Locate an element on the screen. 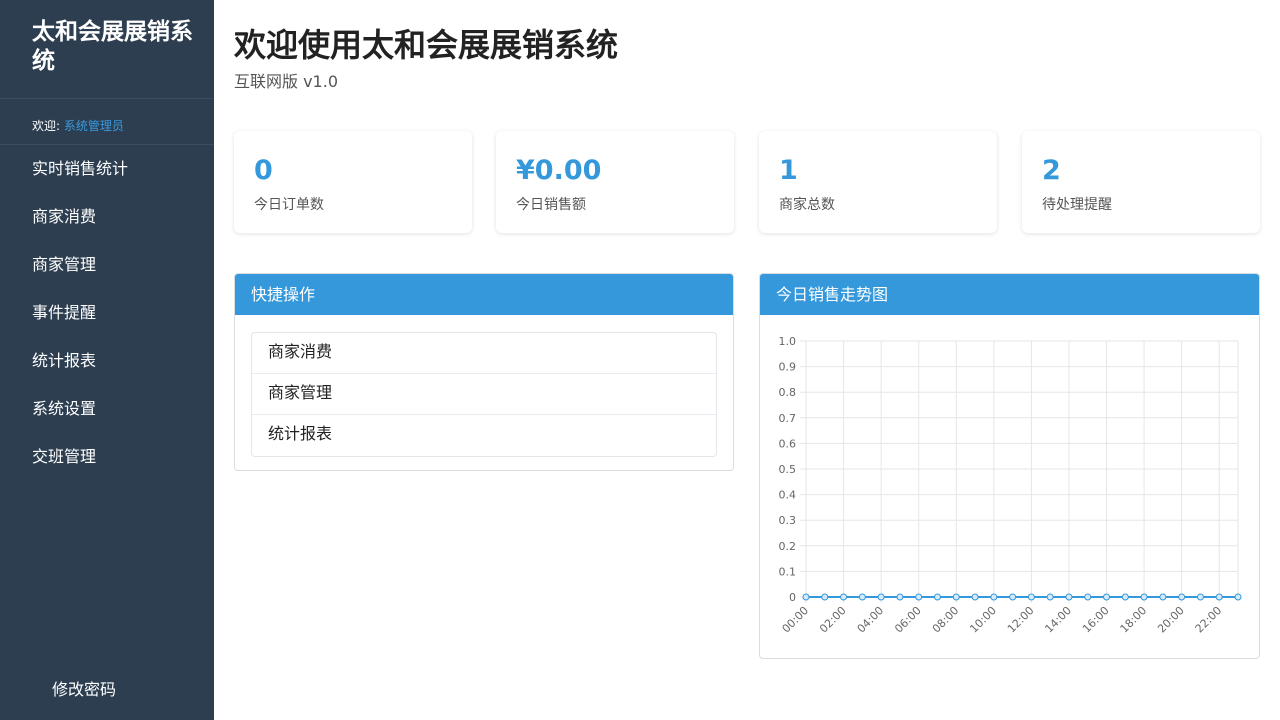  x-tick-label: 00:00 is located at coordinates (796, 620).